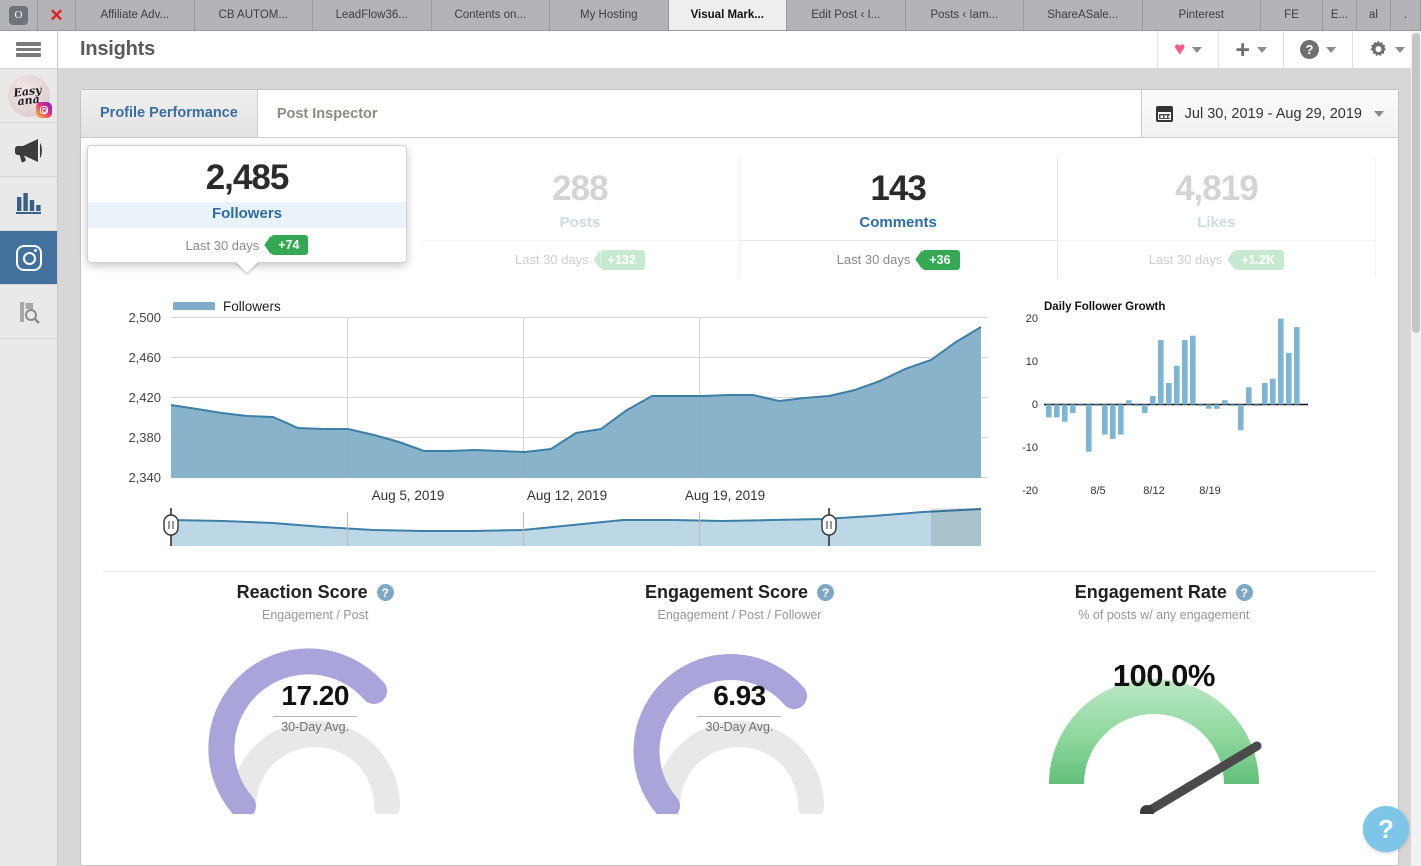  I want to click on svg-text: 2,500, so click(144, 317).